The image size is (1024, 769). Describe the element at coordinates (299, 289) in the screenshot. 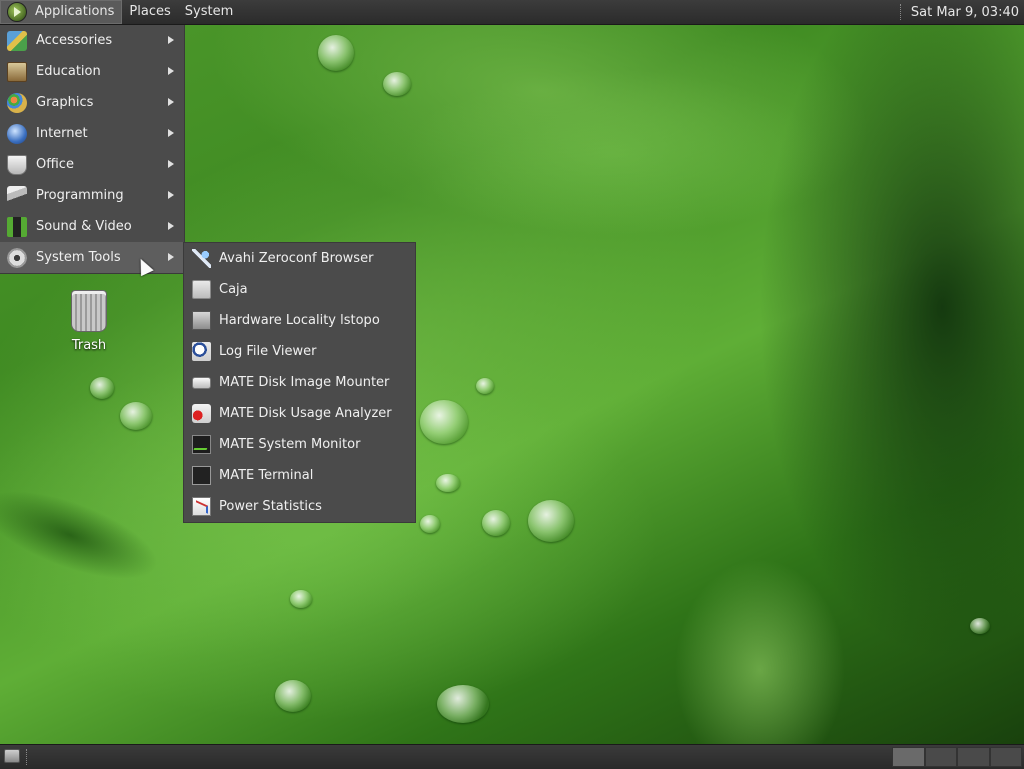

I see `submenu-item-caja: Caja` at that location.